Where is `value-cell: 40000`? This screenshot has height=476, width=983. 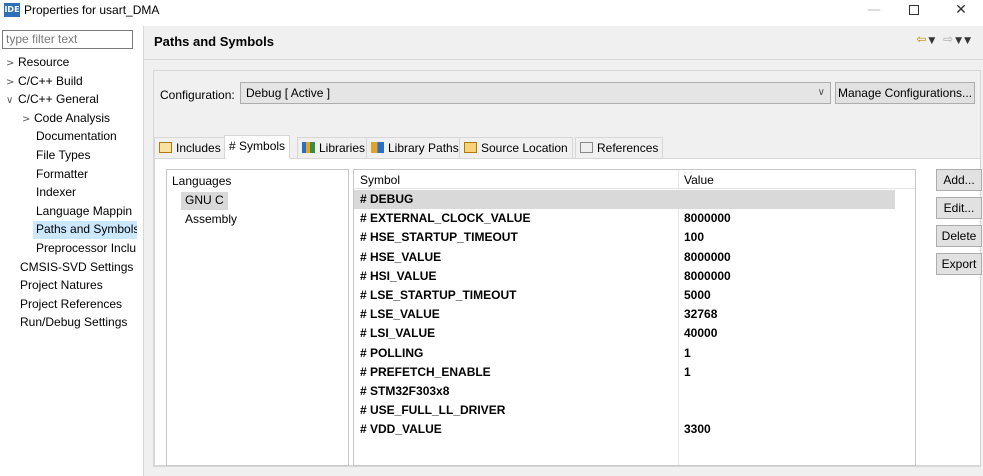 value-cell: 40000 is located at coordinates (701, 333).